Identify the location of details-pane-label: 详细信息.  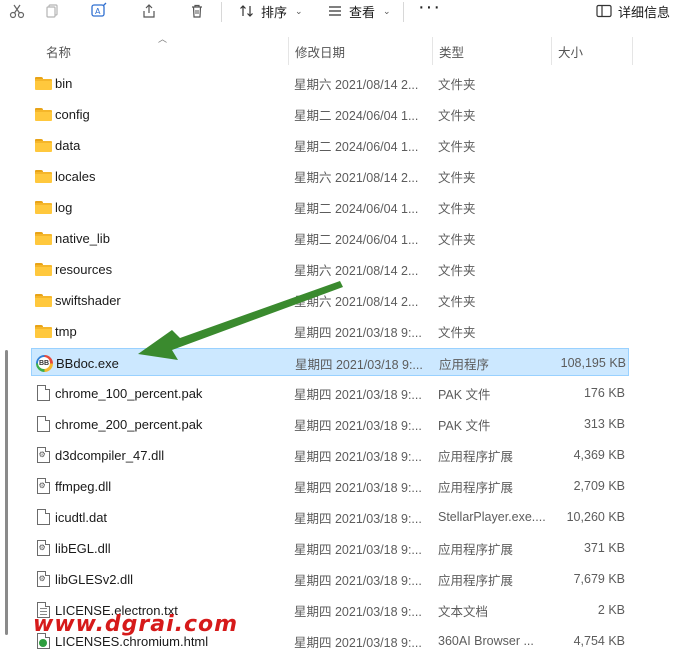
(644, 12).